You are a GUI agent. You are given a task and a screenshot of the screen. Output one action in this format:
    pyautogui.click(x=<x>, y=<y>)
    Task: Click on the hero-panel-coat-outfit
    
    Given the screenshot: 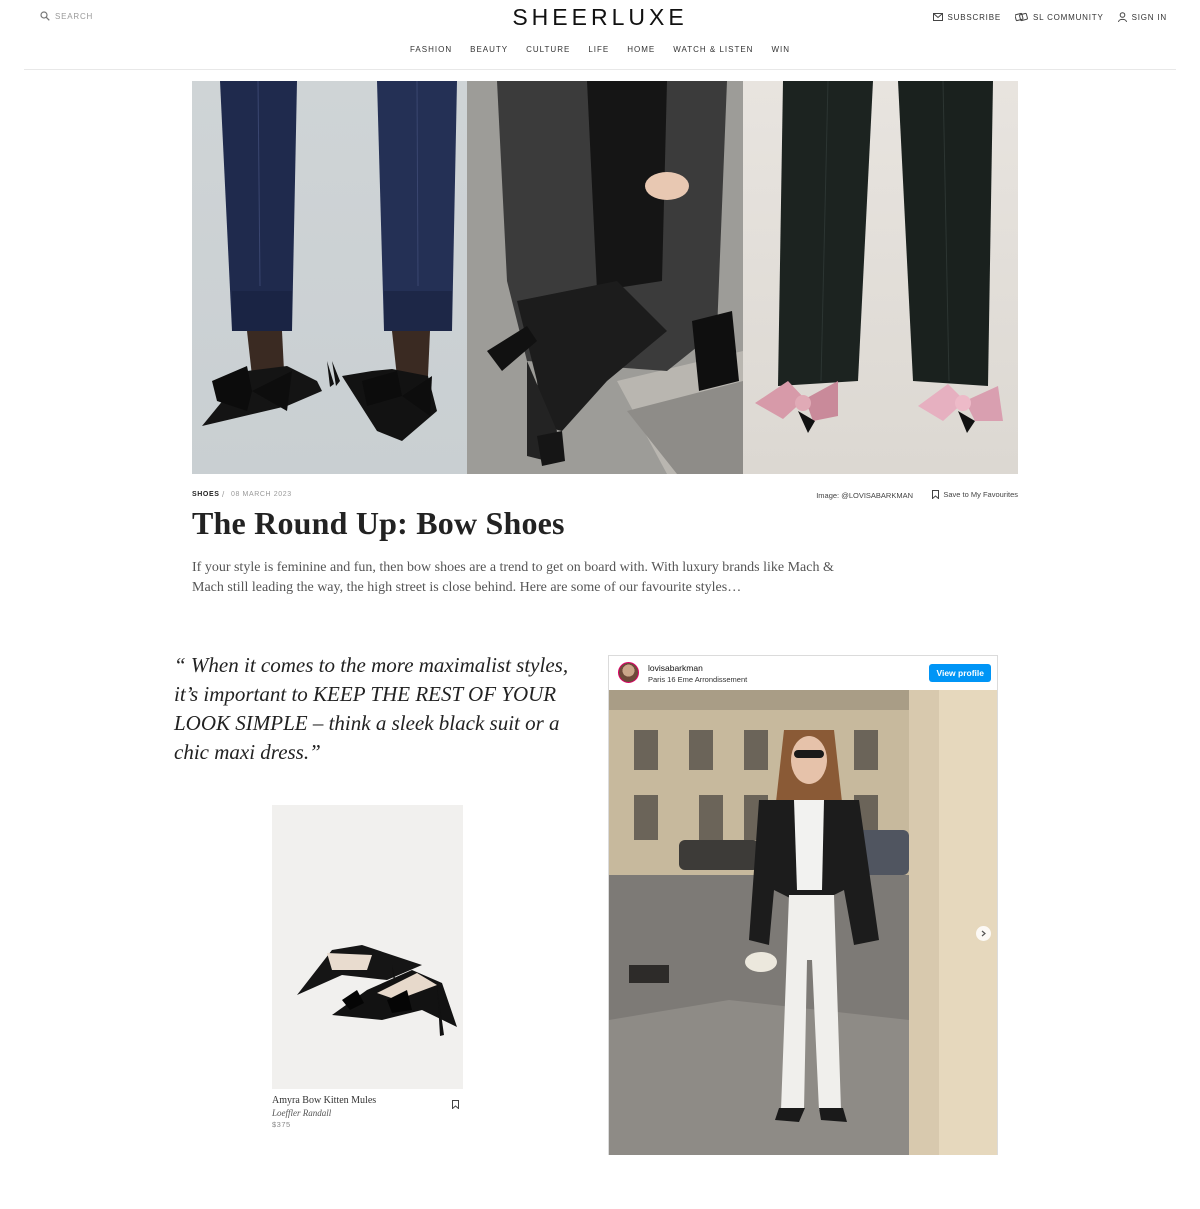 What is the action you would take?
    pyautogui.click(x=605, y=277)
    